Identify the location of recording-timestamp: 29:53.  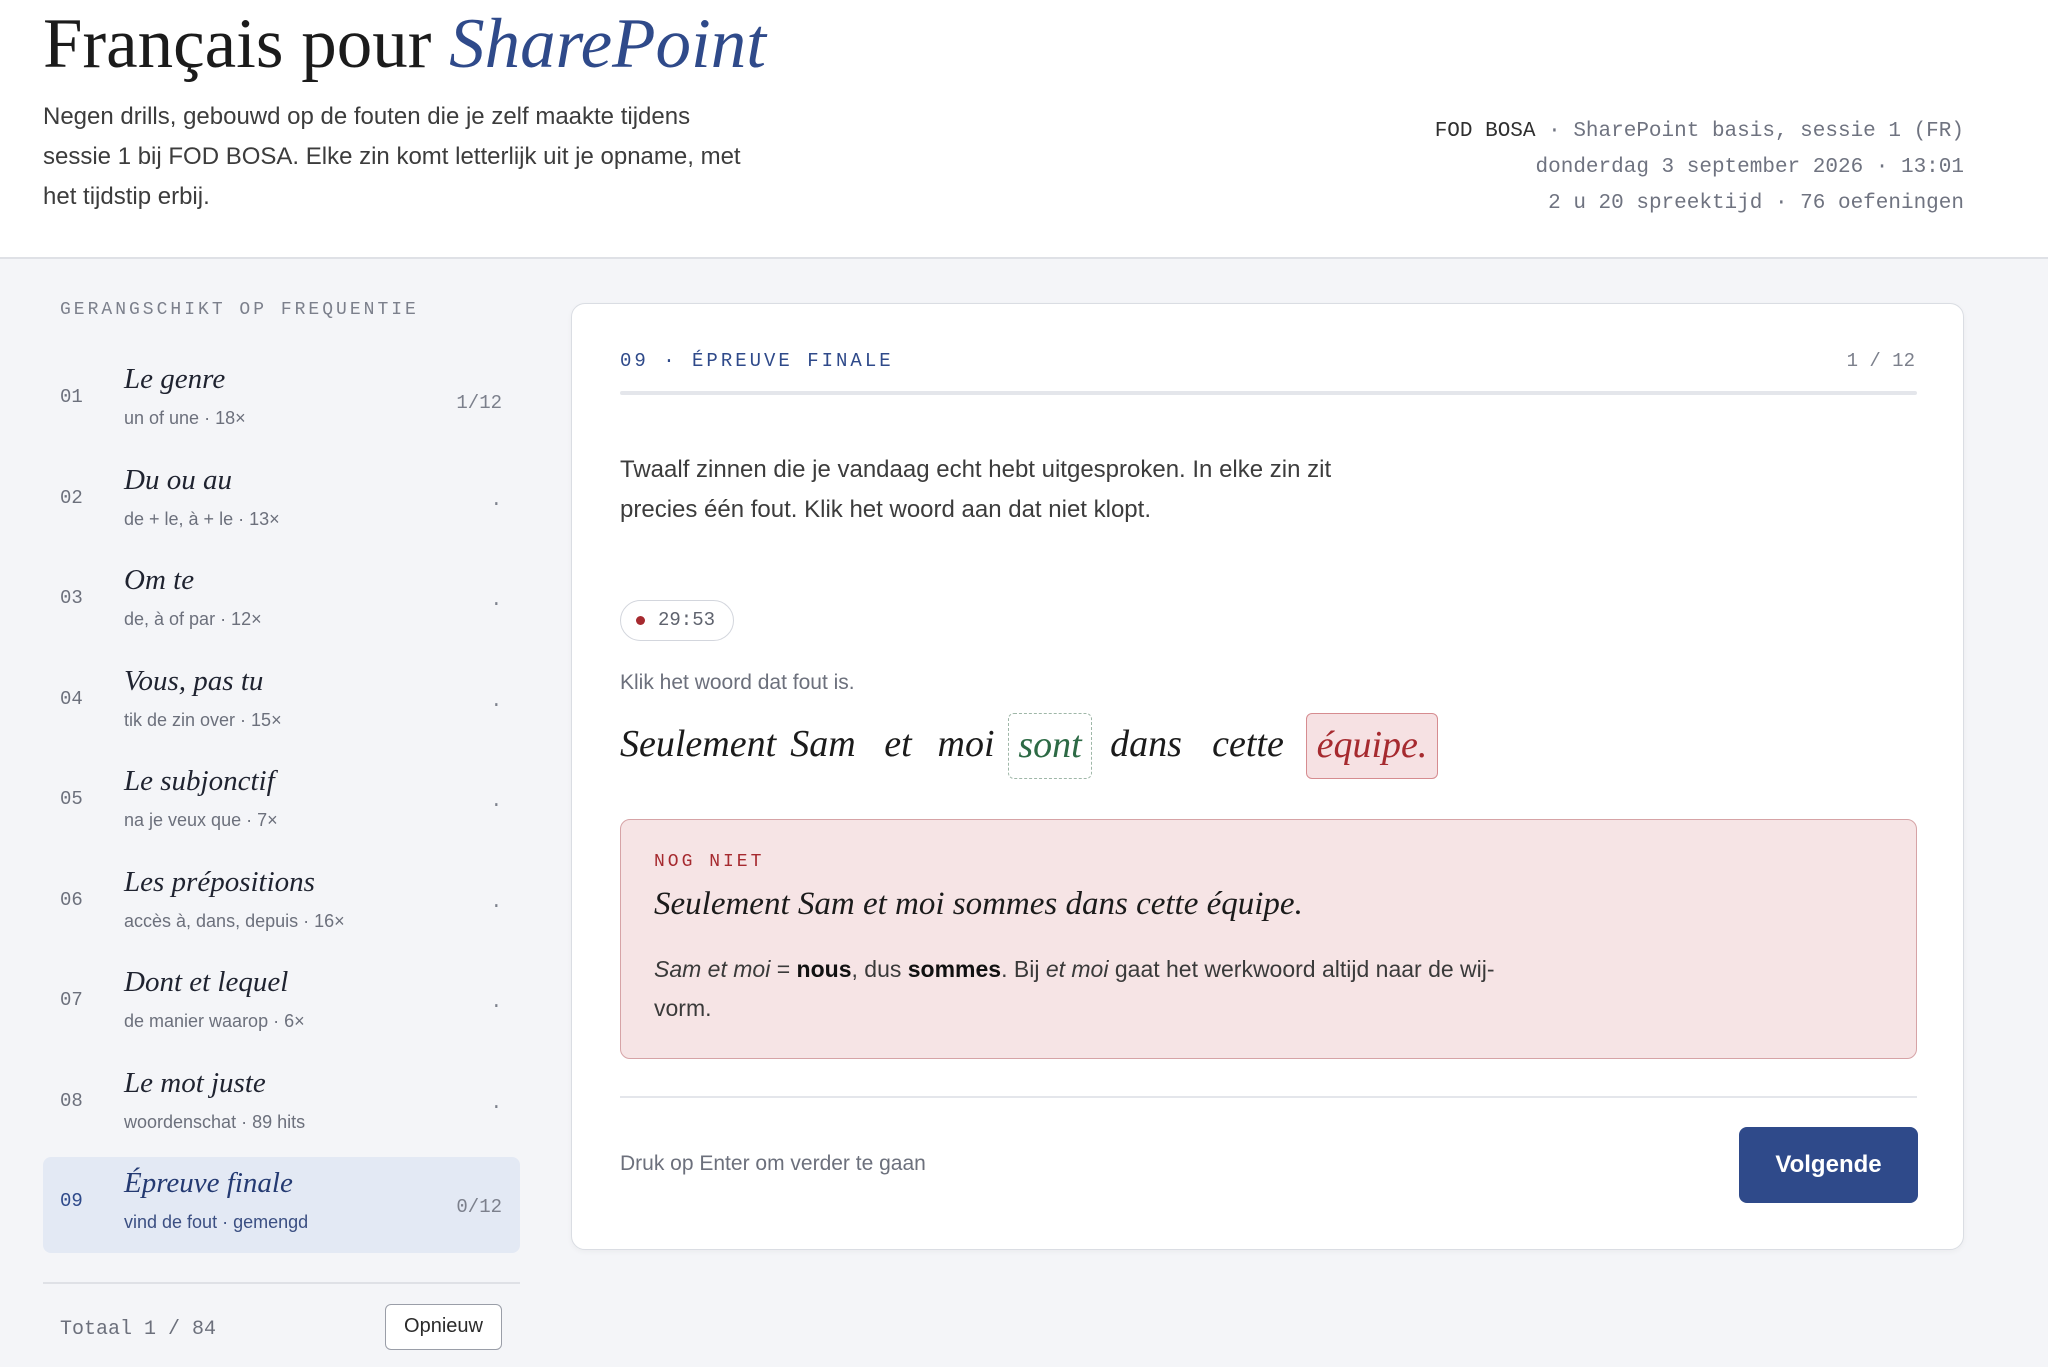
(677, 620).